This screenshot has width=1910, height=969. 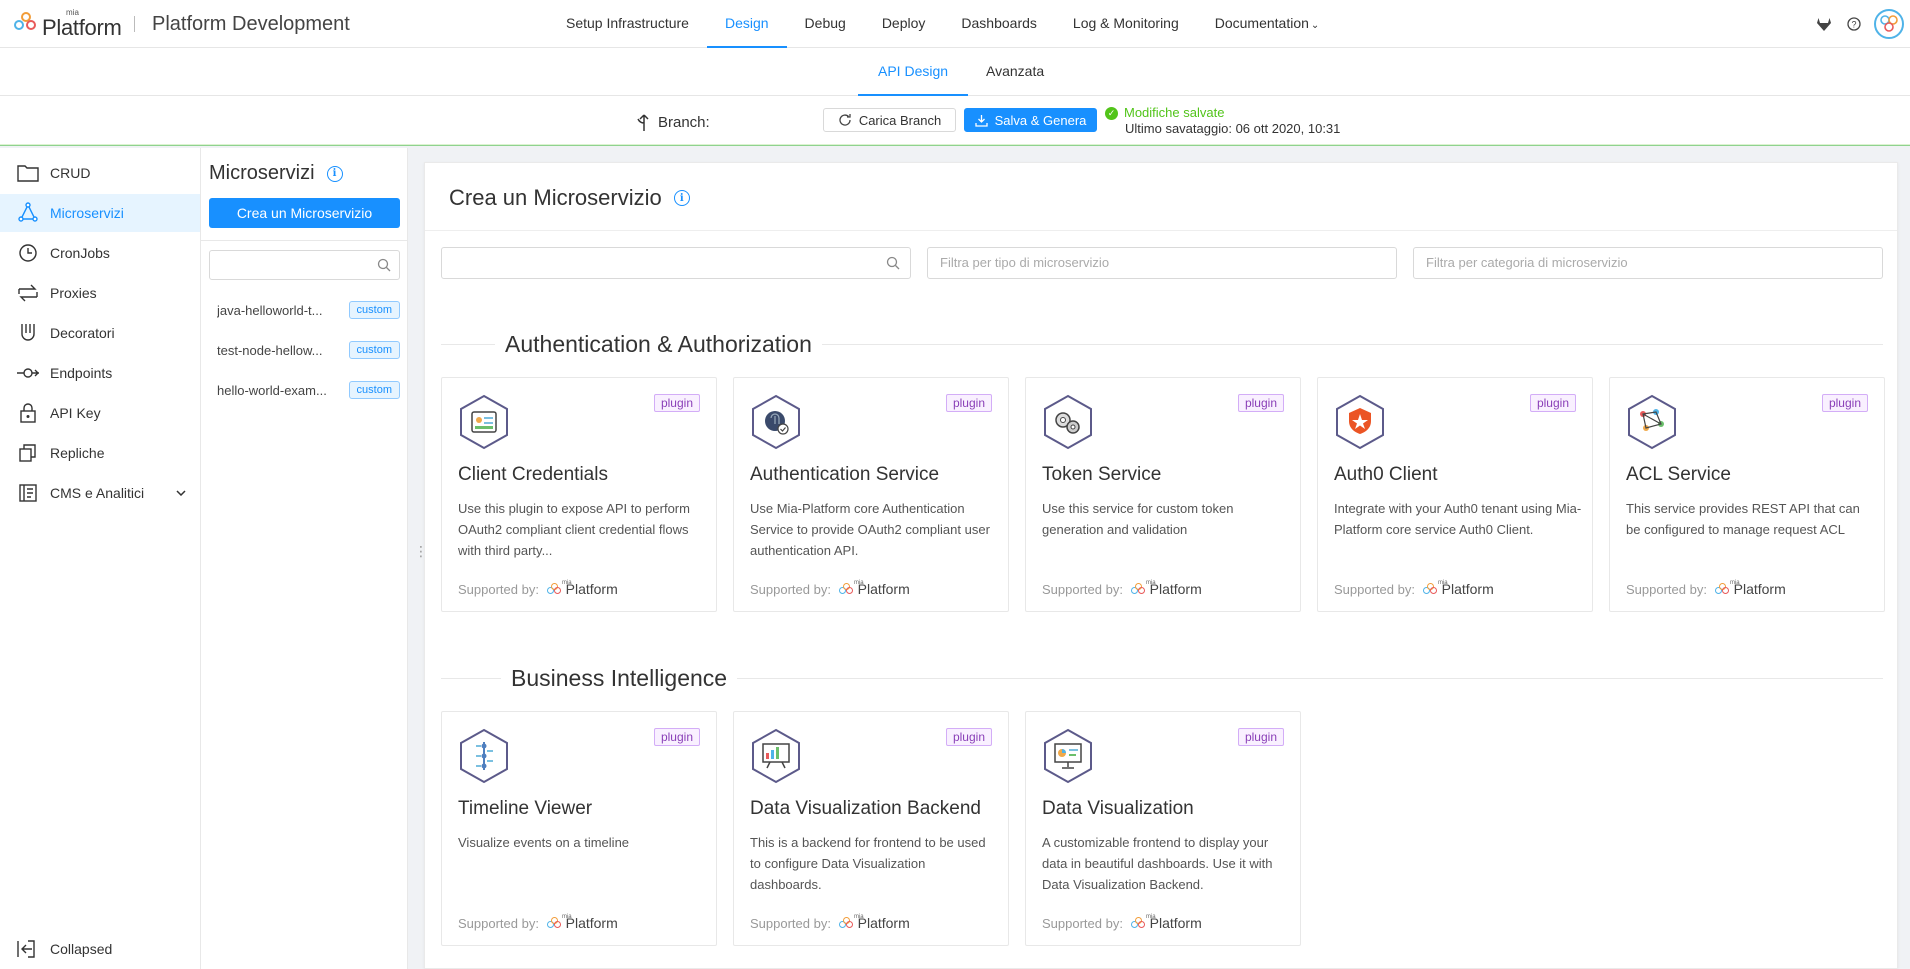 I want to click on sidebar-item-decoratori: Decoratori, so click(x=100, y=333).